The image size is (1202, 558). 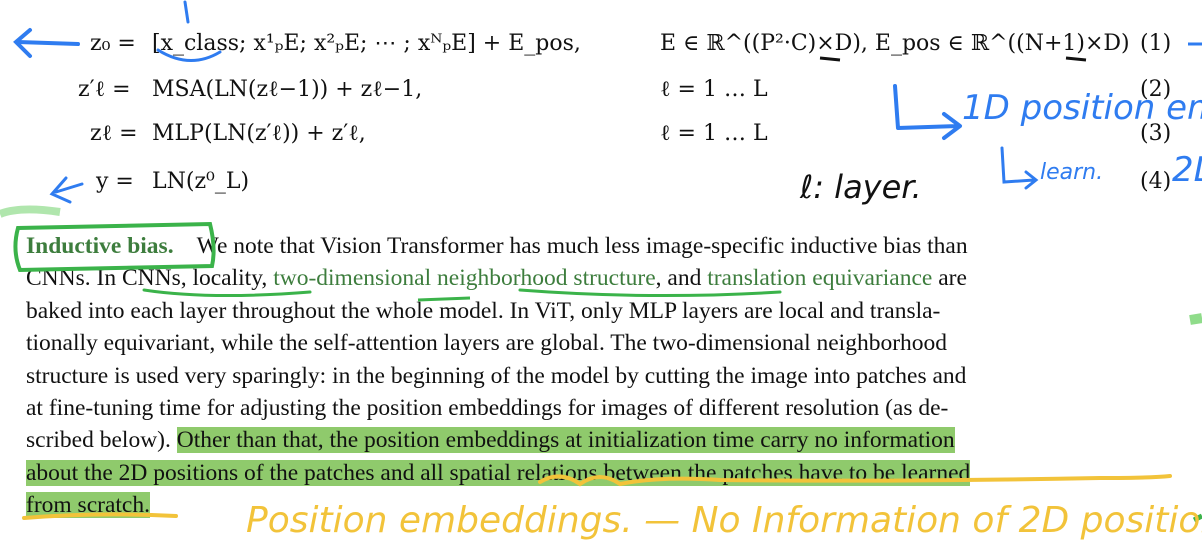 I want to click on blue-tick-top-icon, so click(x=186, y=12).